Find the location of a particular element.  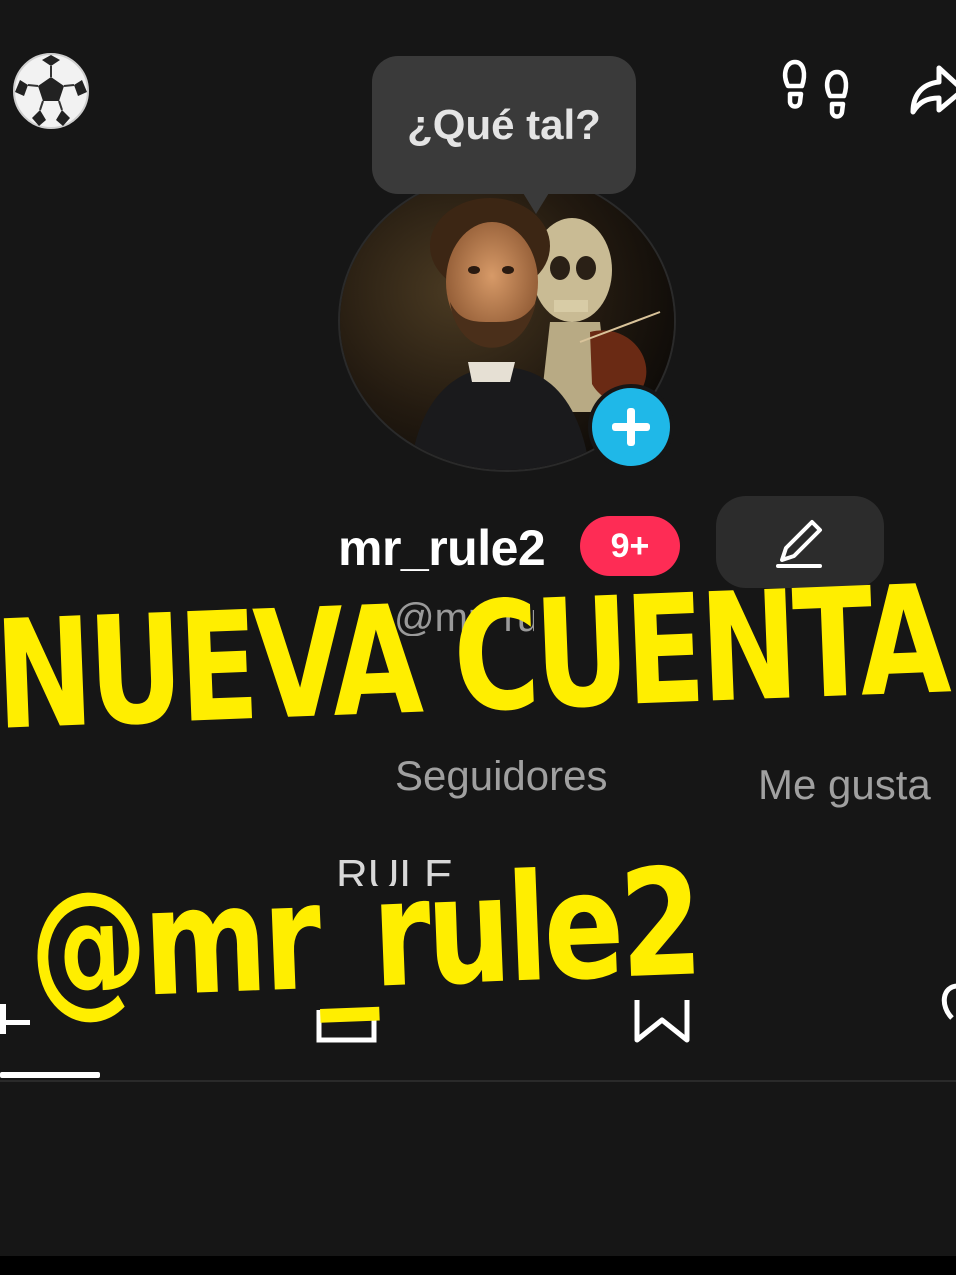

followers-label-text: Seguidores is located at coordinates (501, 779).